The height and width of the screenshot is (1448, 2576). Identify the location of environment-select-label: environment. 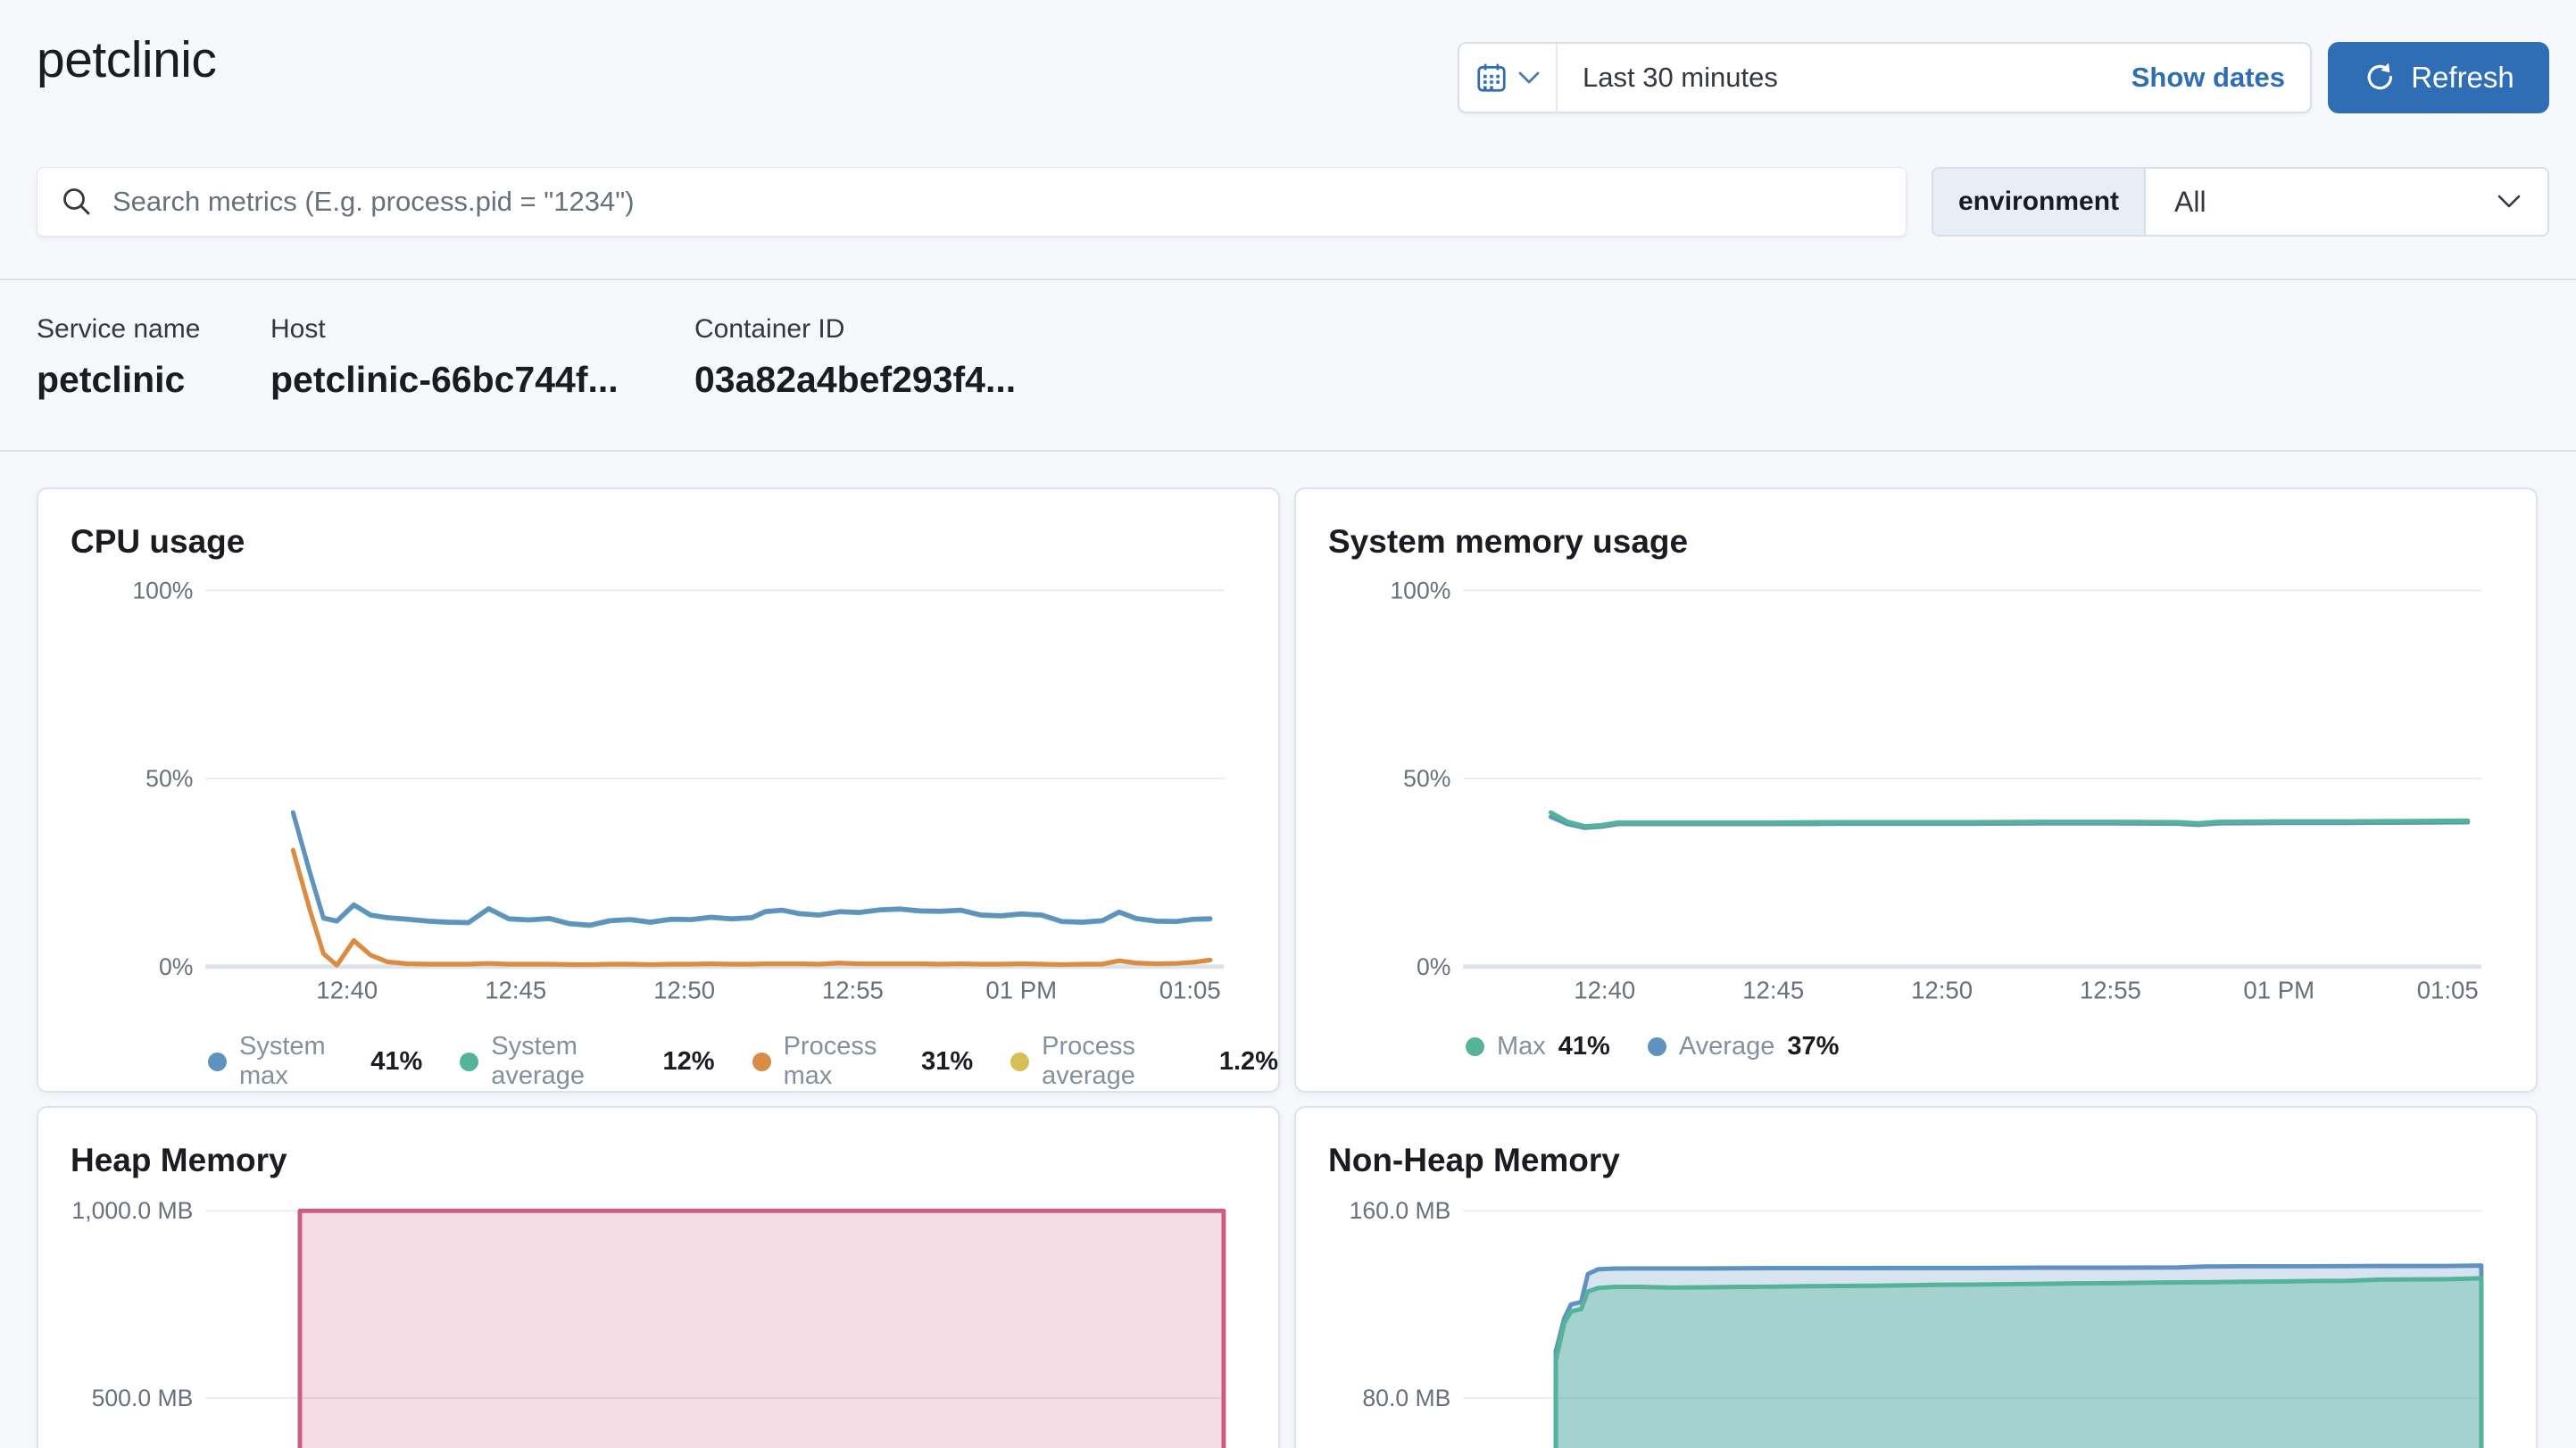
(2040, 202).